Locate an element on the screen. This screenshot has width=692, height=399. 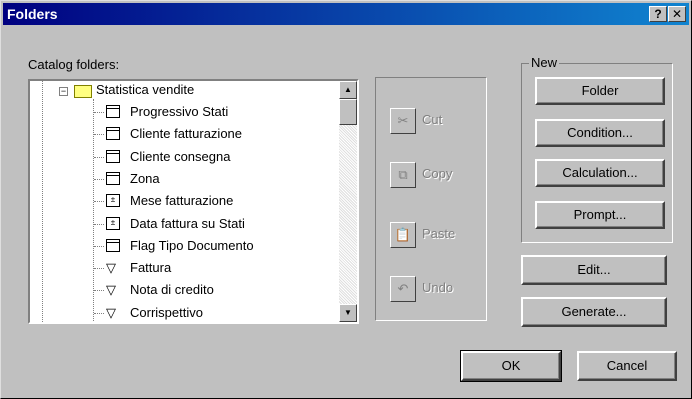
scroll-thumb is located at coordinates (348, 112).